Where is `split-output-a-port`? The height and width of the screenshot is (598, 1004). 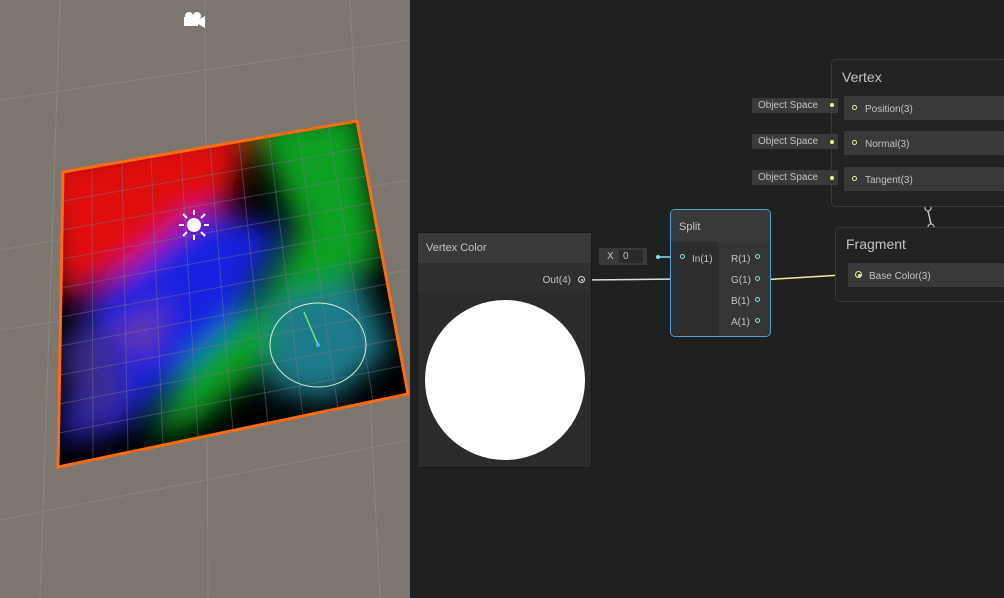 split-output-a-port is located at coordinates (757, 320).